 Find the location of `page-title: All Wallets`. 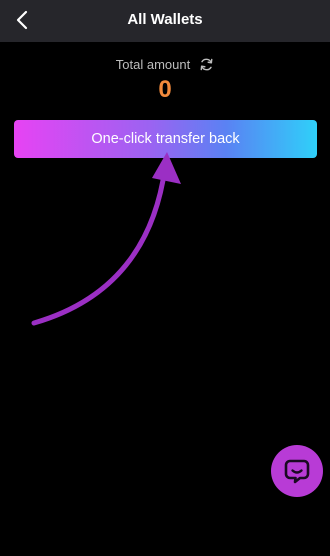

page-title: All Wallets is located at coordinates (165, 19).